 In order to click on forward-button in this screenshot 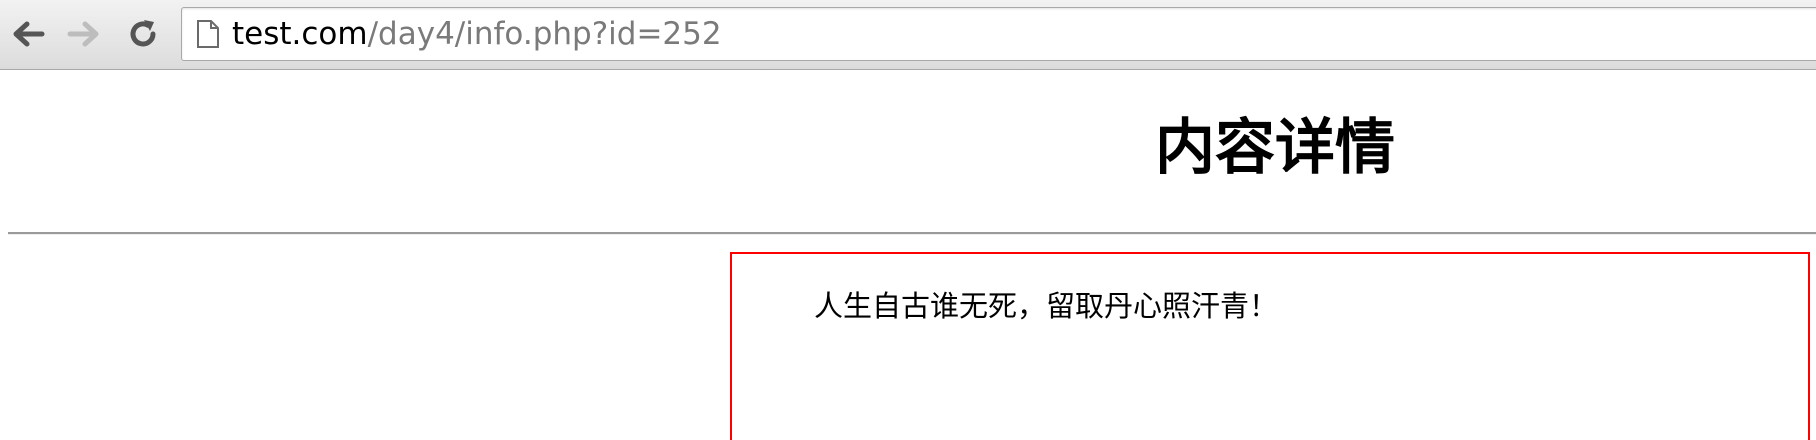, I will do `click(84, 34)`.